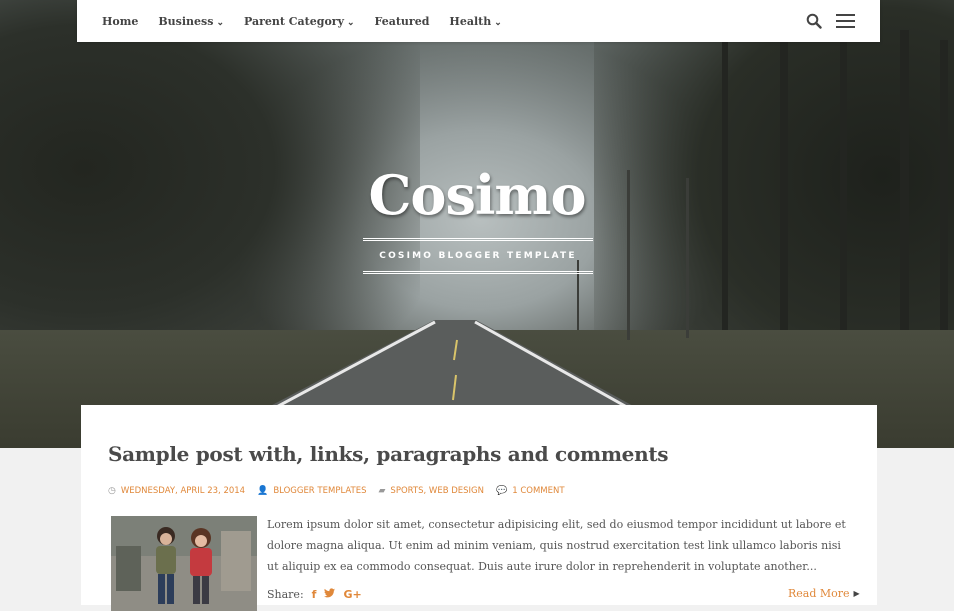 This screenshot has height=611, width=954. I want to click on nav-item-label: Parent Category, so click(293, 21).